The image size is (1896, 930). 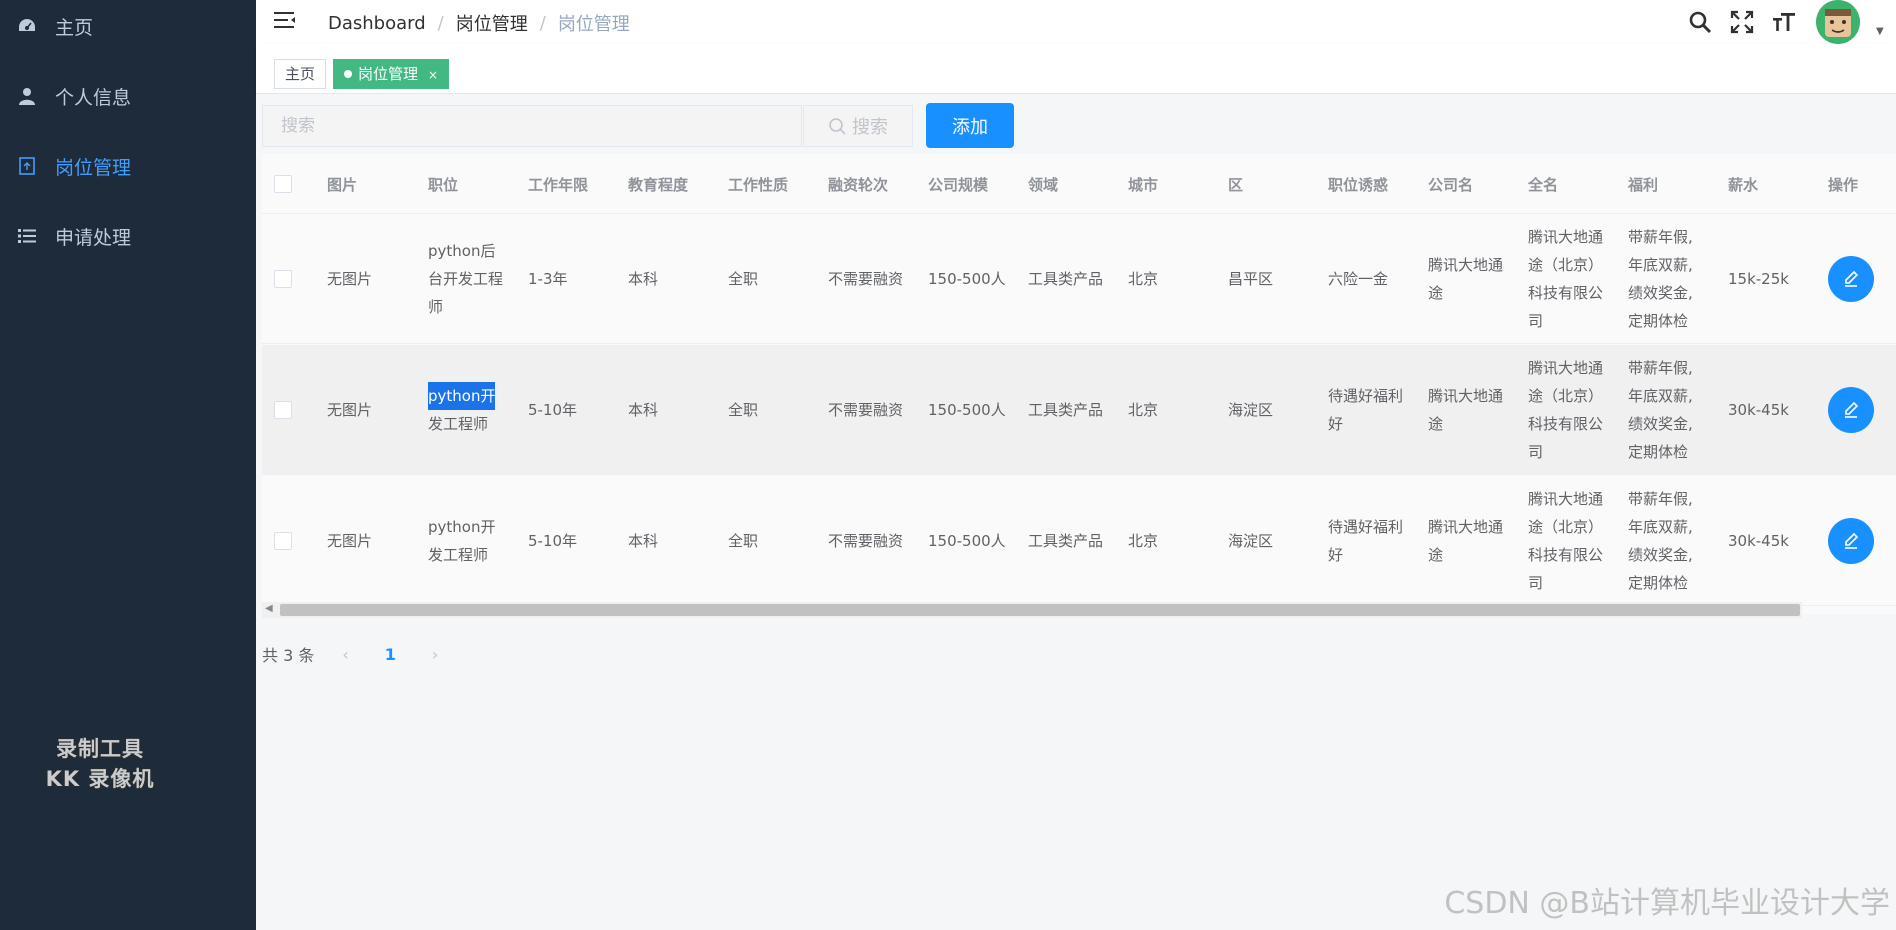 I want to click on user-icon, so click(x=27, y=96).